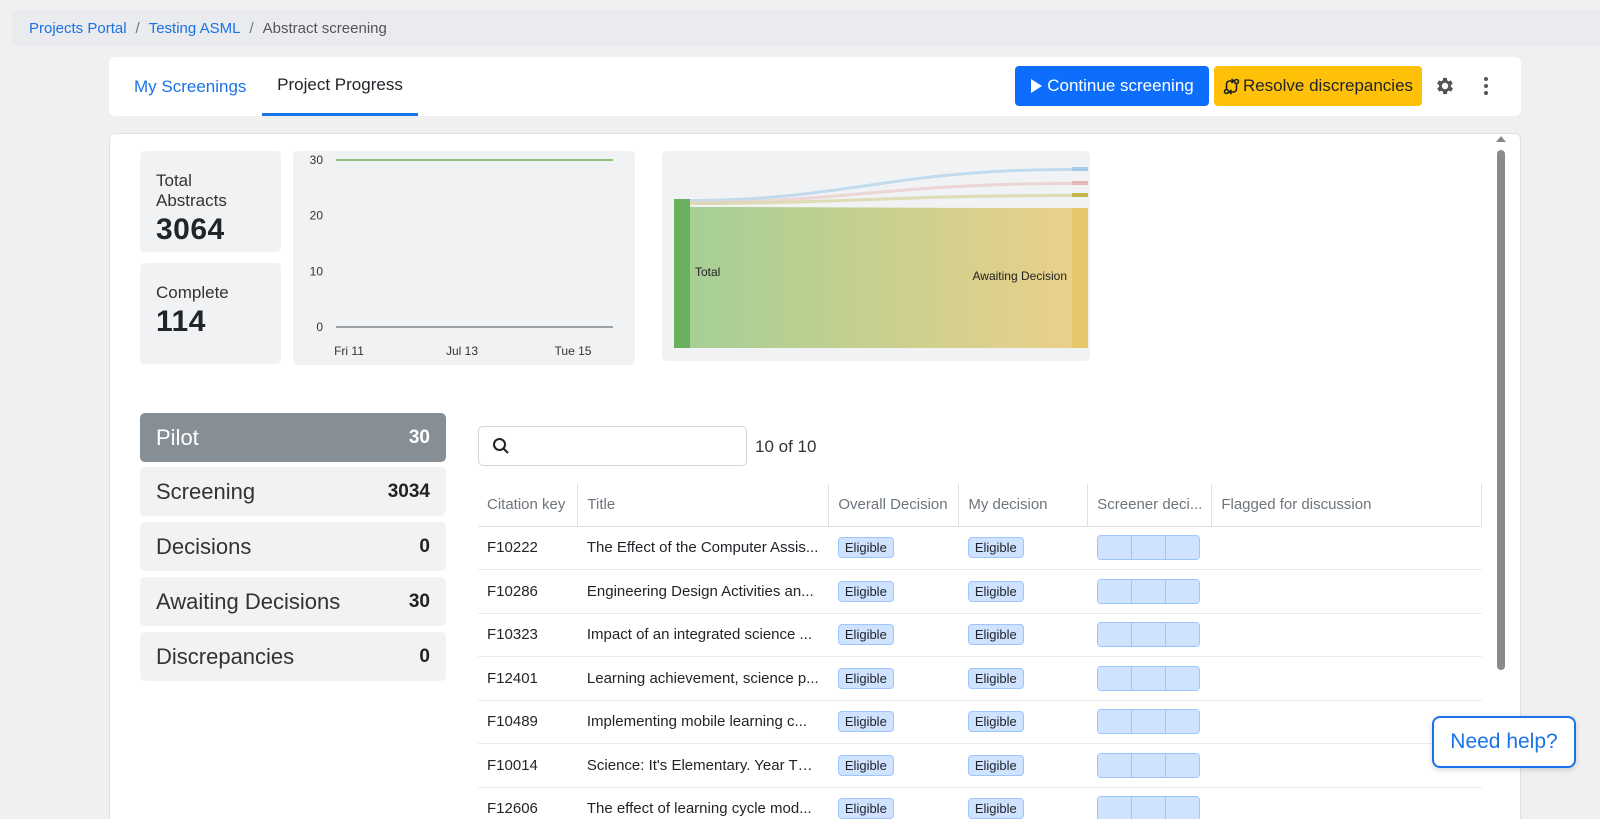 The image size is (1600, 819). I want to click on citation-key: F10323, so click(528, 635).